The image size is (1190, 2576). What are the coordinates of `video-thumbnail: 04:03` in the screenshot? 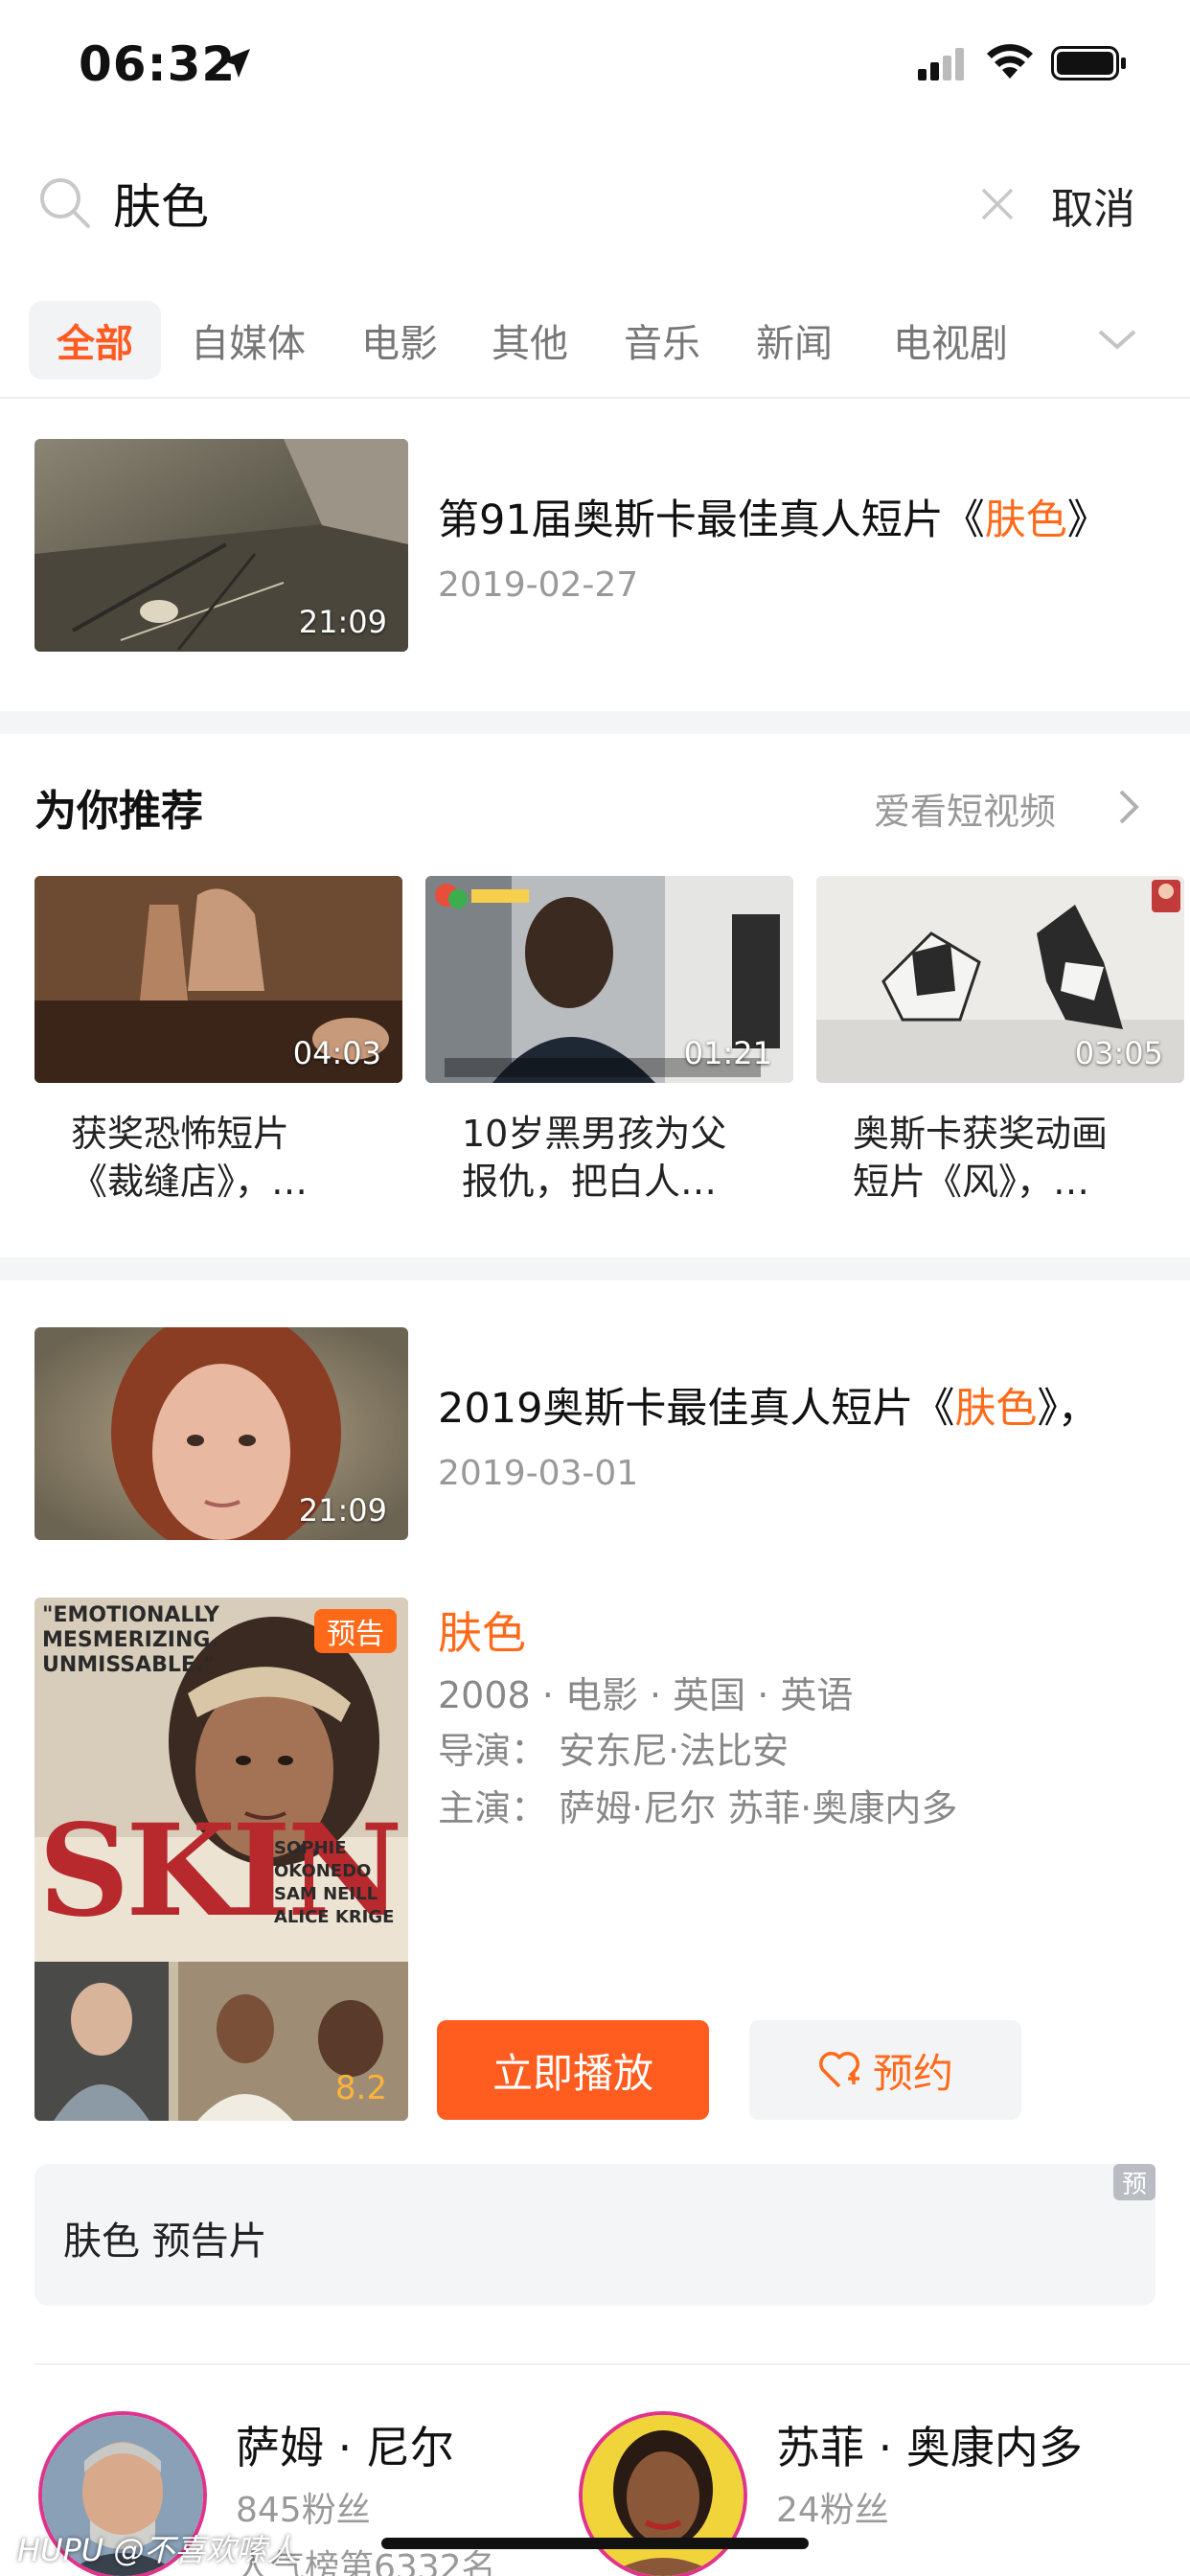 It's located at (218, 979).